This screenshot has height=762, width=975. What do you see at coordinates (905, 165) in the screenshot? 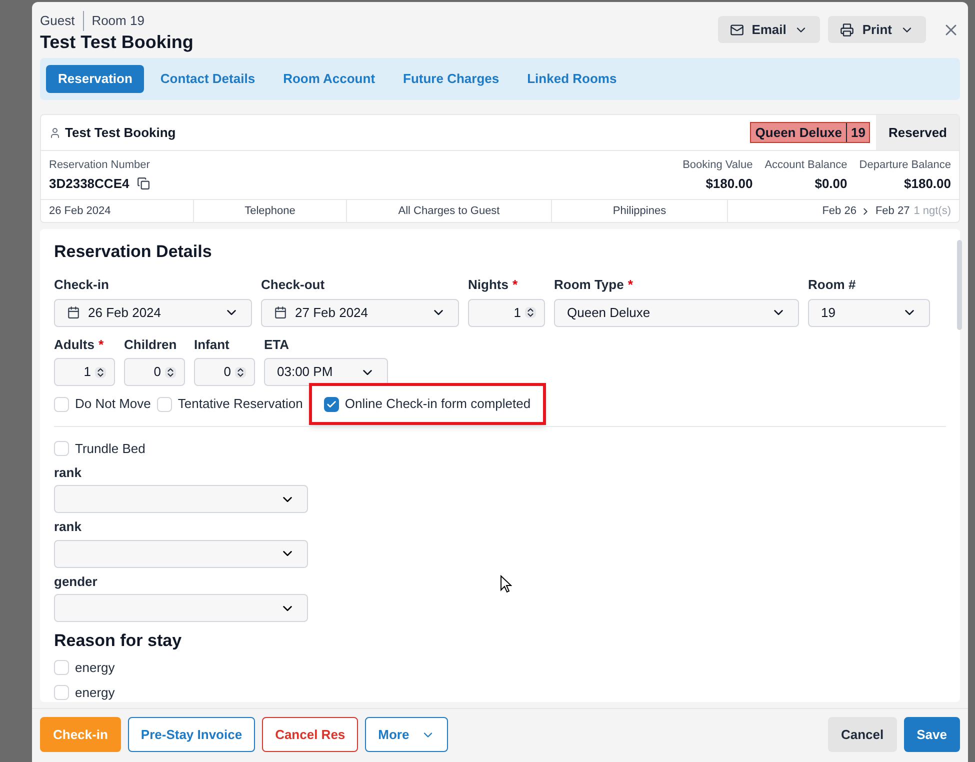
I see `balance-label: Departure Balance` at bounding box center [905, 165].